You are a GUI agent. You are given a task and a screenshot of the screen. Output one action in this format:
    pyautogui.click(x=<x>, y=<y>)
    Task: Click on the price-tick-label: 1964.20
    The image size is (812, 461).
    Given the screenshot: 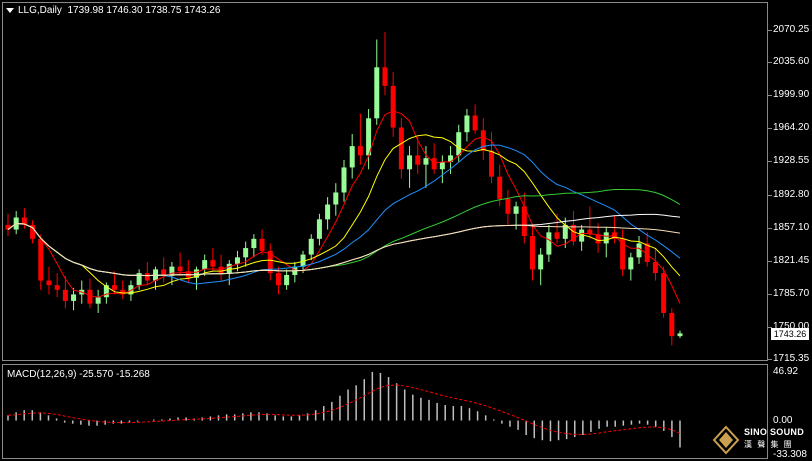 What is the action you would take?
    pyautogui.click(x=791, y=128)
    